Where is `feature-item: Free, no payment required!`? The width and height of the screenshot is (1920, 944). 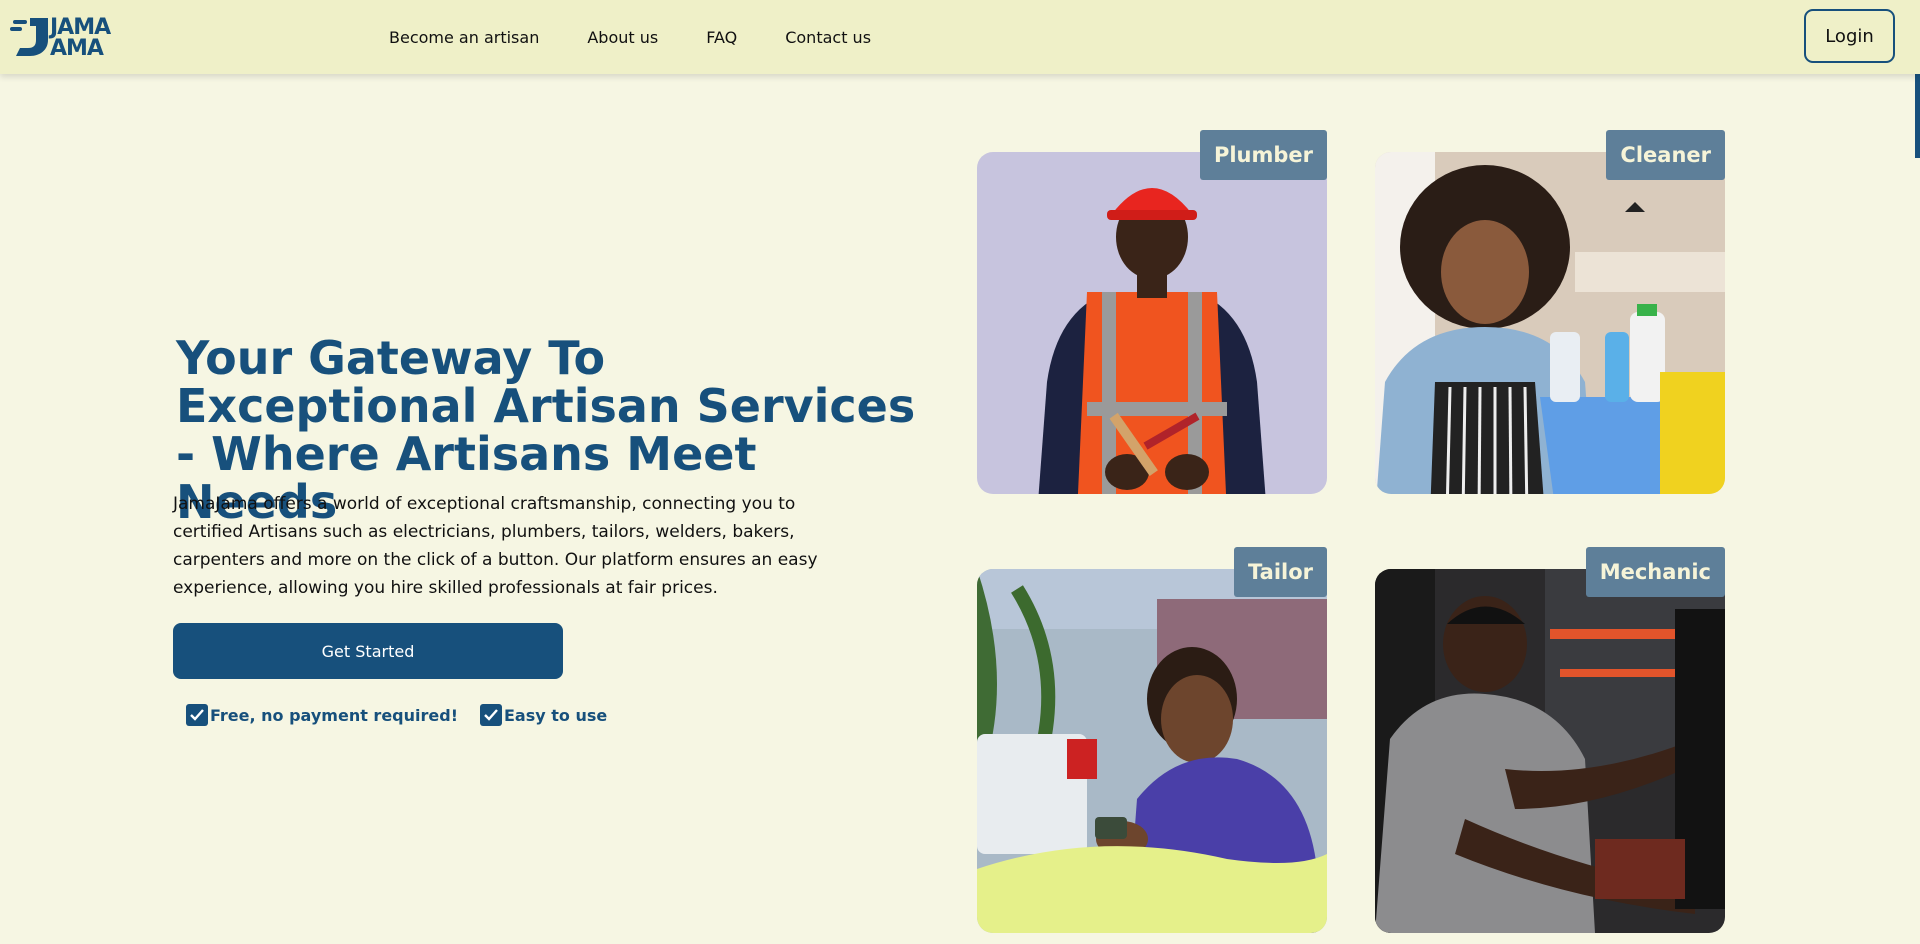
feature-item: Free, no payment required! is located at coordinates (322, 715).